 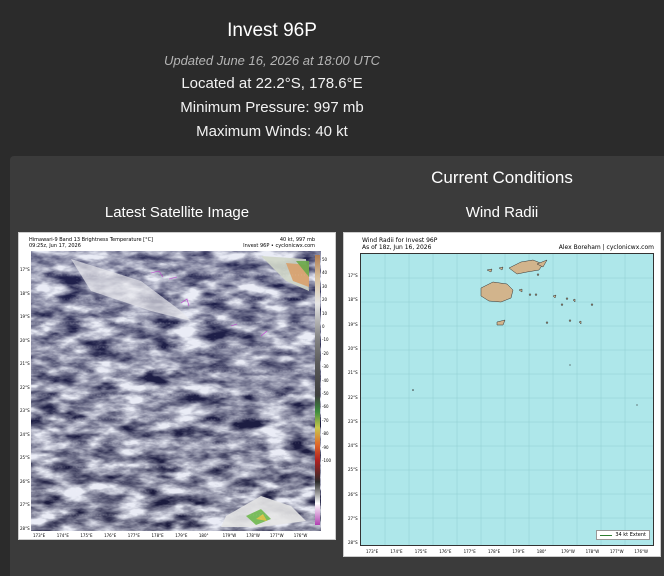 What do you see at coordinates (606, 247) in the screenshot?
I see `wind-radii-credit: Alex Boreham | cyclonicwx.com` at bounding box center [606, 247].